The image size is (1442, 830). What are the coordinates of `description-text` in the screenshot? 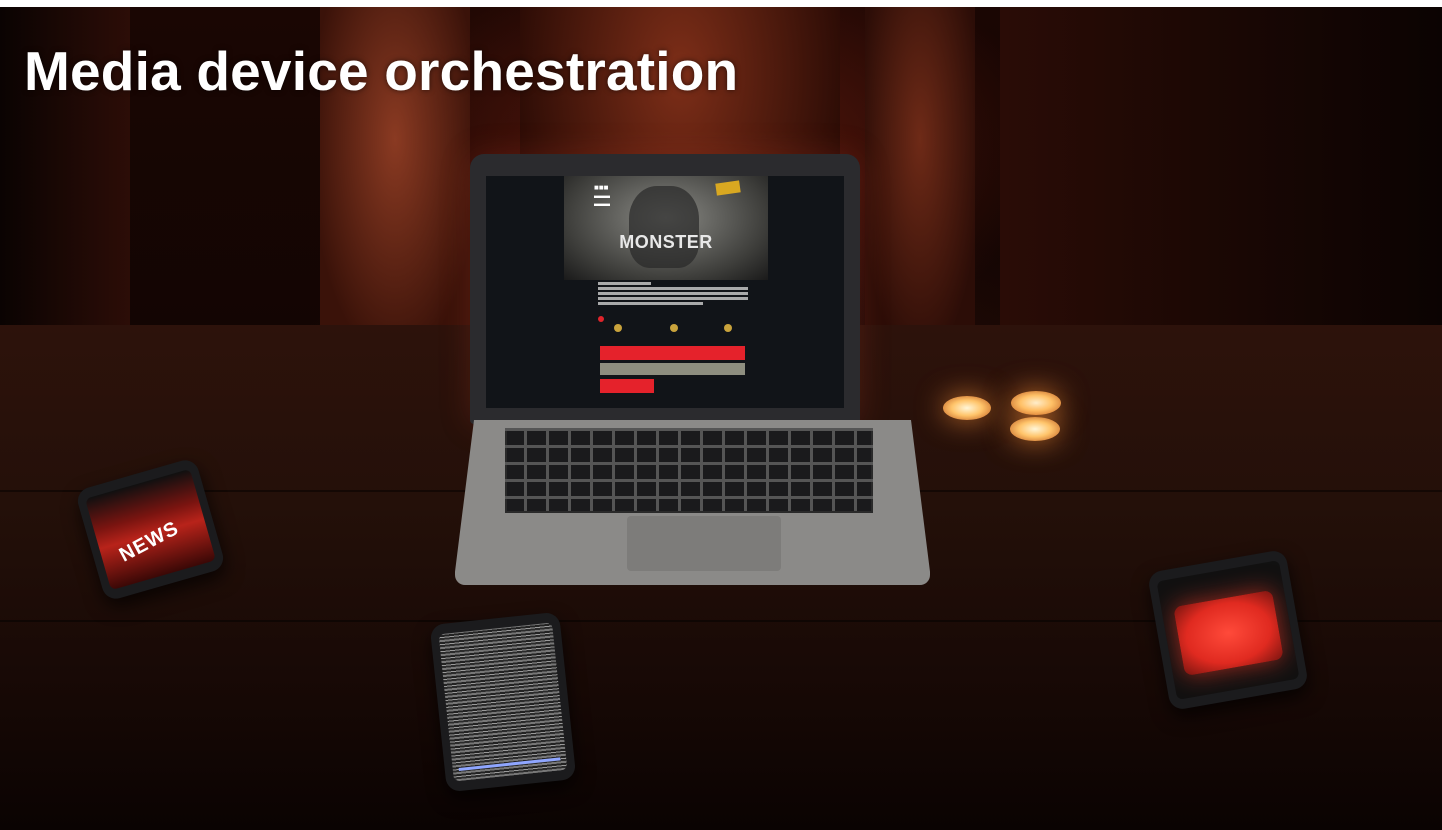 It's located at (673, 294).